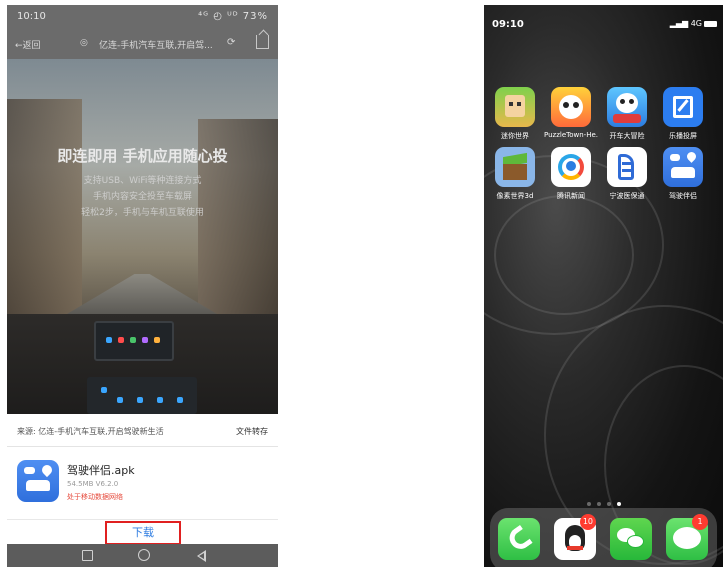 This screenshot has height=572, width=723. I want to click on hero-line-3: 轻松2步，手机与车机互联使用, so click(142, 213).